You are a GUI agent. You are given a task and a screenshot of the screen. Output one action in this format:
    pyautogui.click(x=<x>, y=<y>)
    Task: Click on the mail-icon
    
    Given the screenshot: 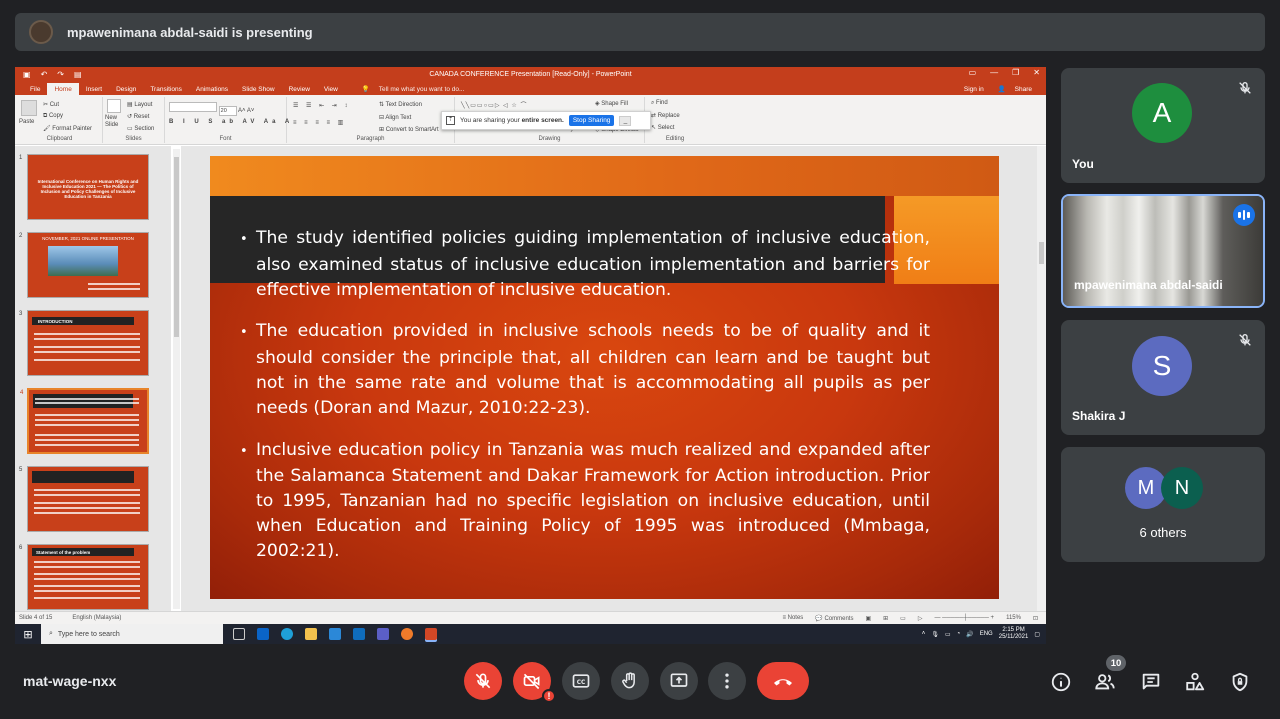 What is the action you would take?
    pyautogui.click(x=359, y=634)
    